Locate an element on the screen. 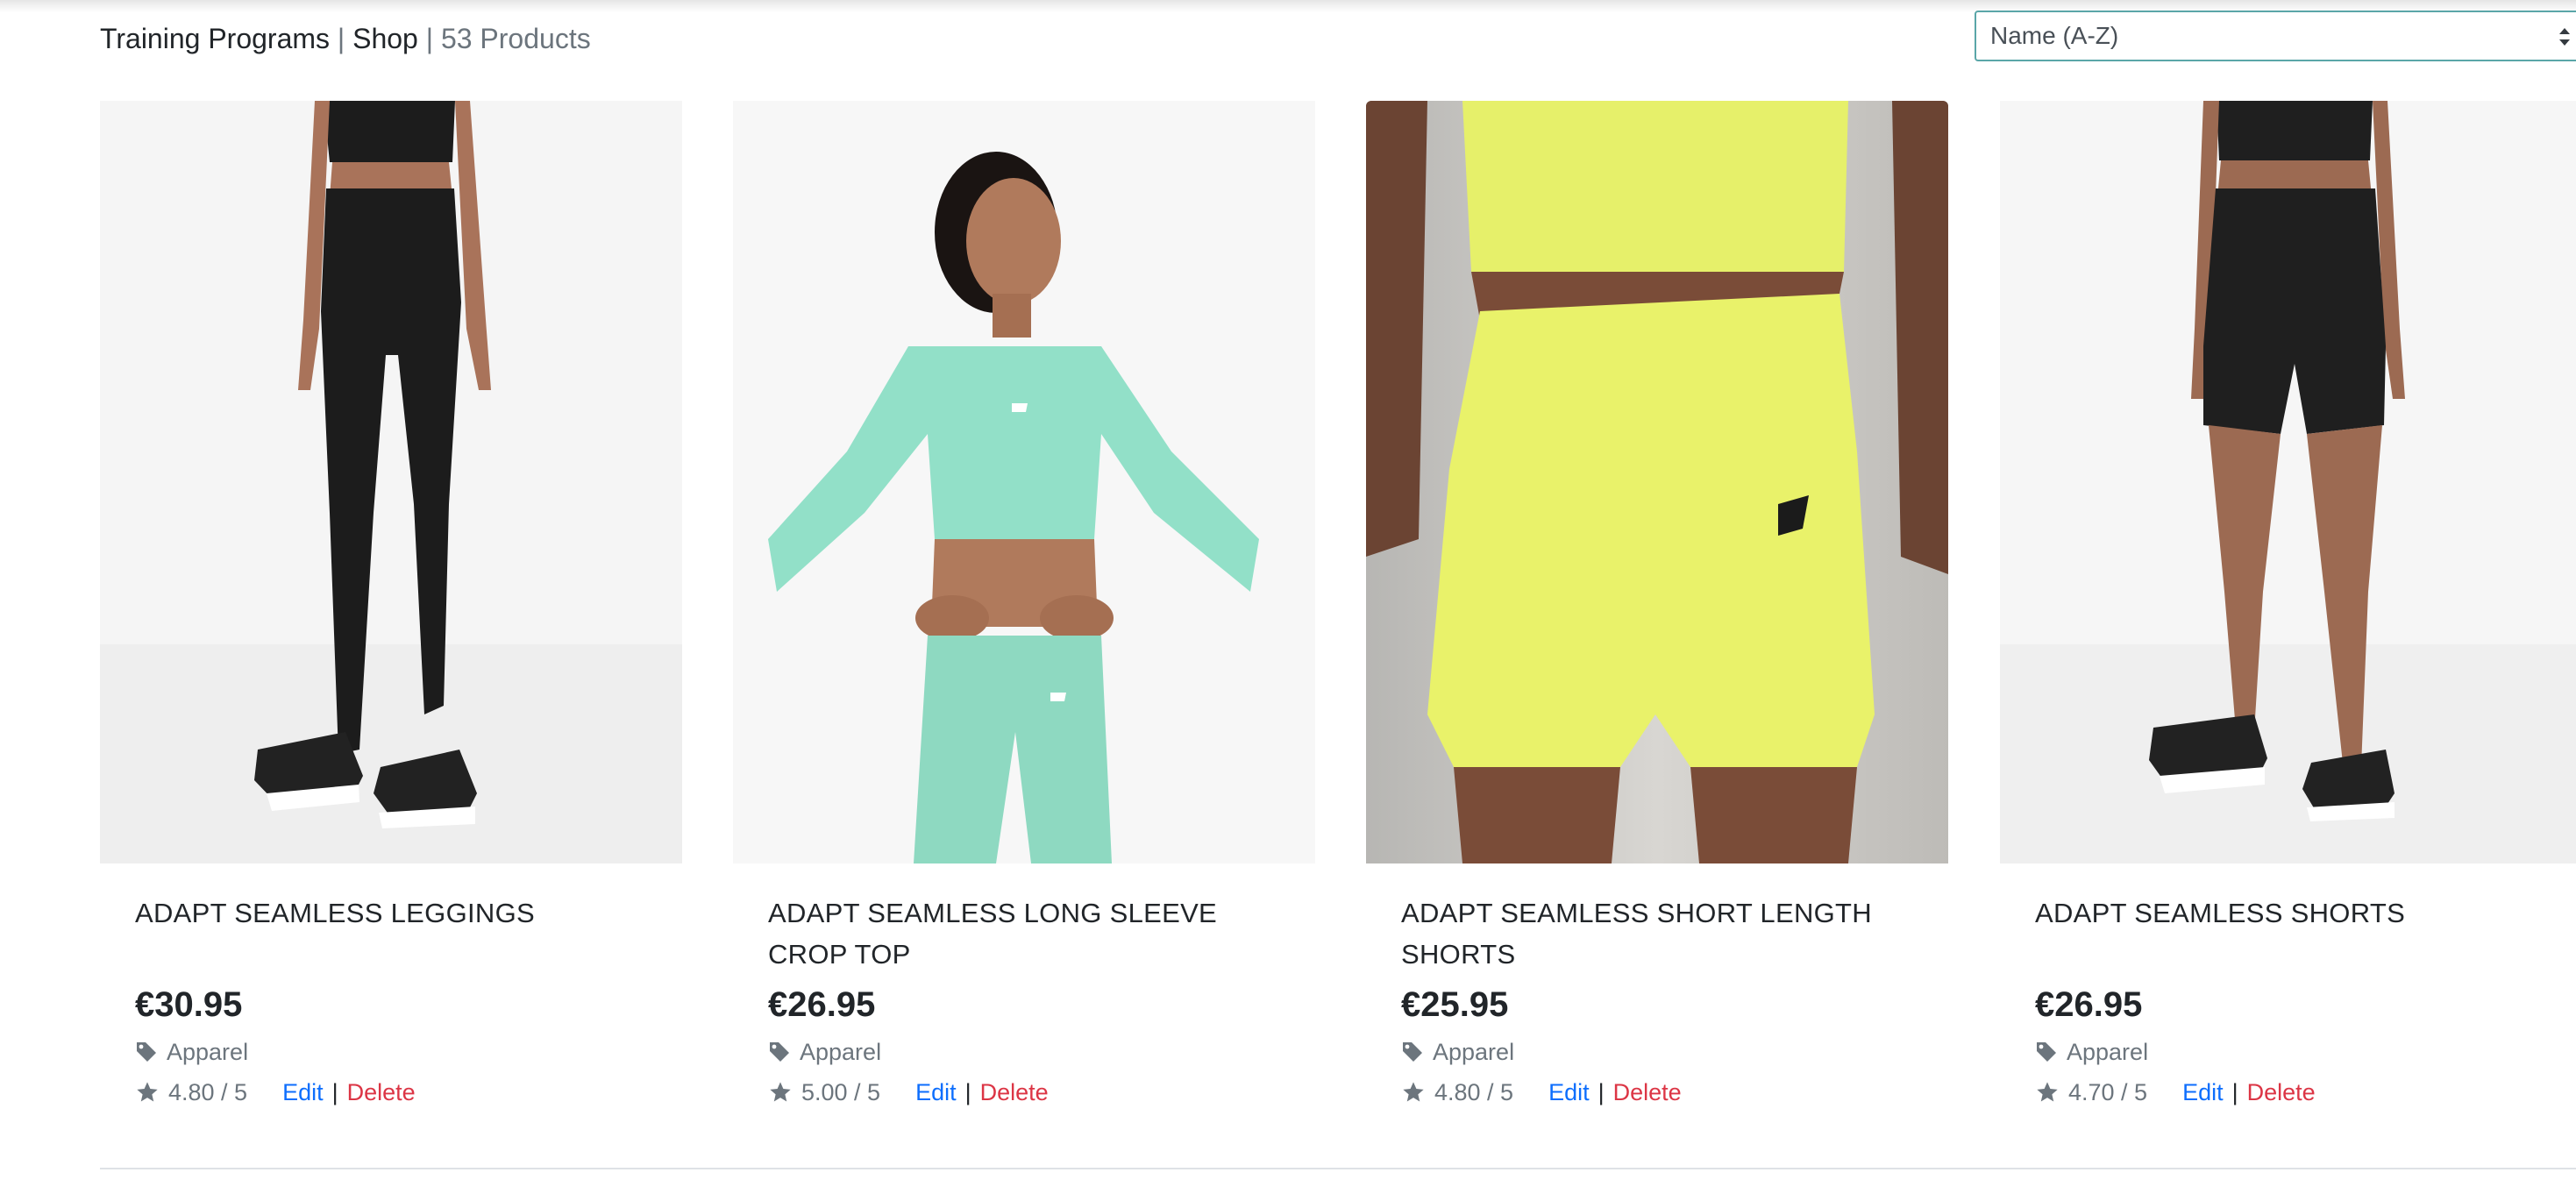 The height and width of the screenshot is (1201, 2576). breadcrumb: Training Programs | Shop | 53 Products is located at coordinates (345, 38).